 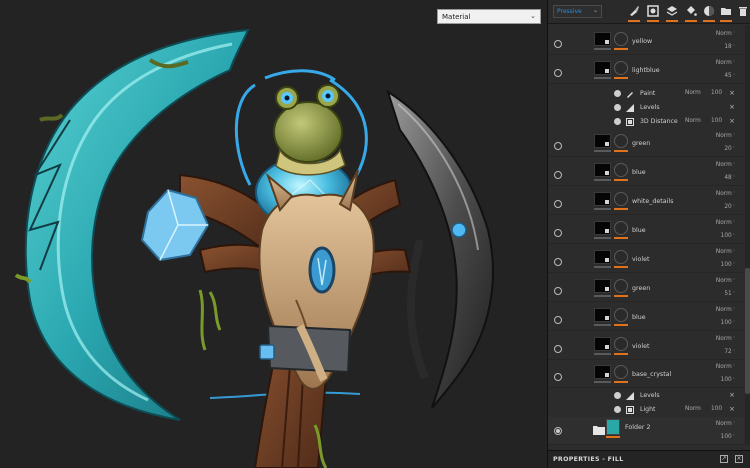 What do you see at coordinates (646, 94) in the screenshot?
I see `effect-row: Paint Norm 100 ×` at bounding box center [646, 94].